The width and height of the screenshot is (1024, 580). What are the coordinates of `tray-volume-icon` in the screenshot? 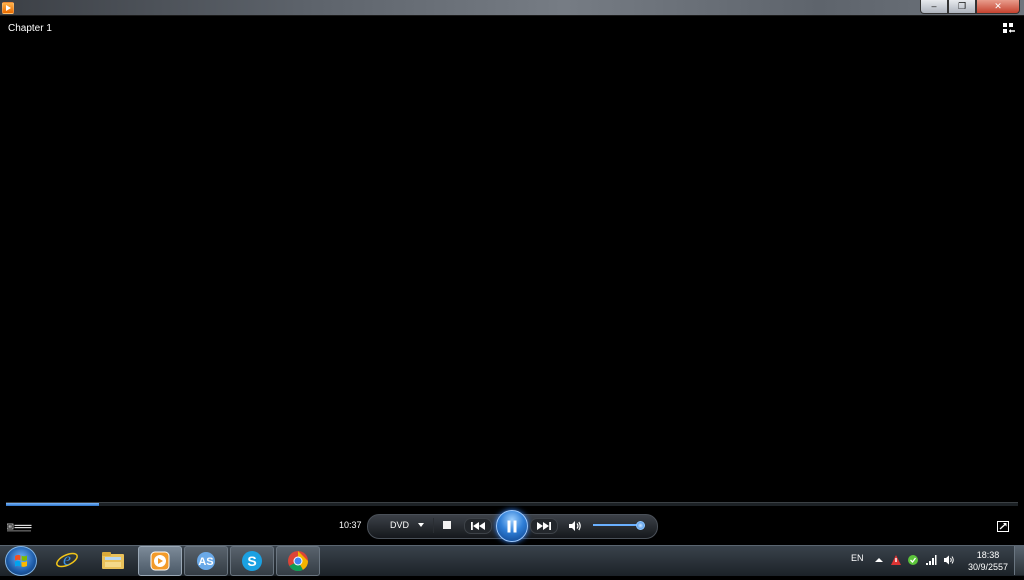 It's located at (949, 560).